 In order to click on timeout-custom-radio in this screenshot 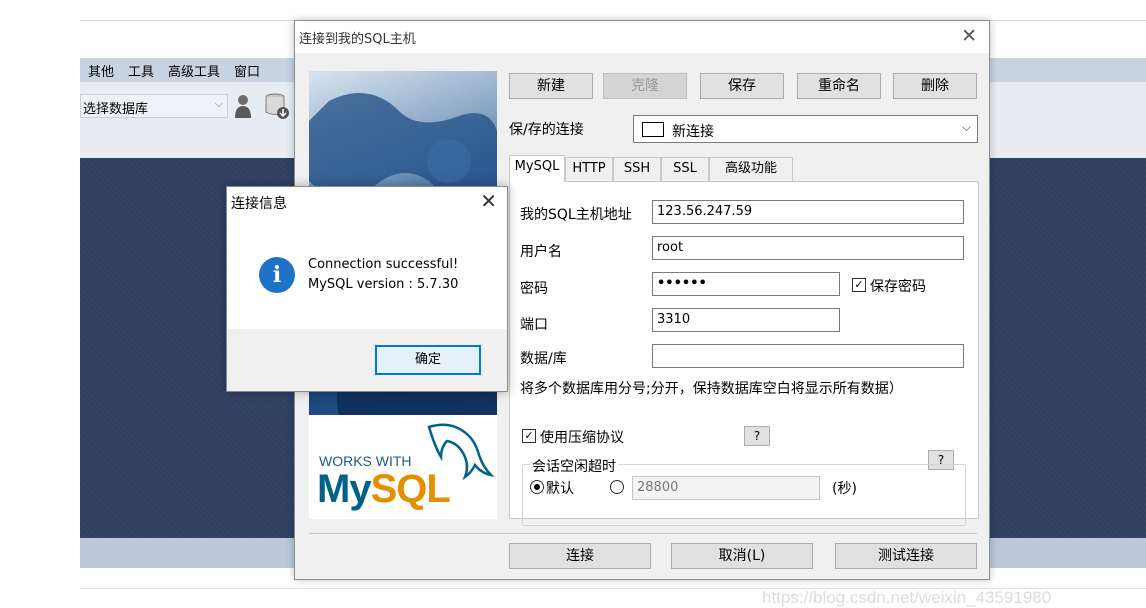, I will do `click(617, 487)`.